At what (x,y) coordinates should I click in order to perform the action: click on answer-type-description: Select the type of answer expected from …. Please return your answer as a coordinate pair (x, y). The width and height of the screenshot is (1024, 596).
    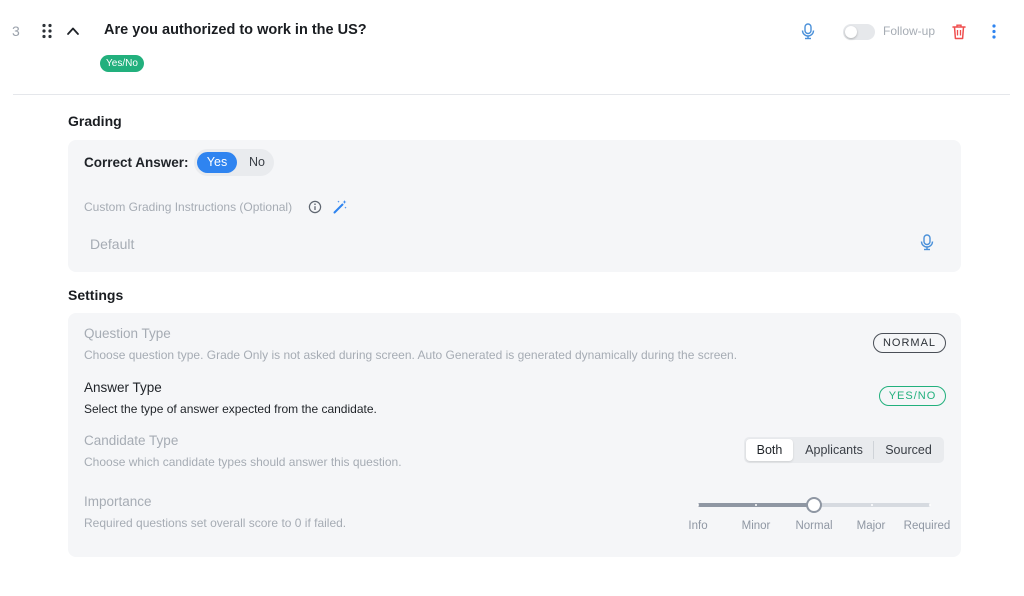
    Looking at the image, I should click on (230, 409).